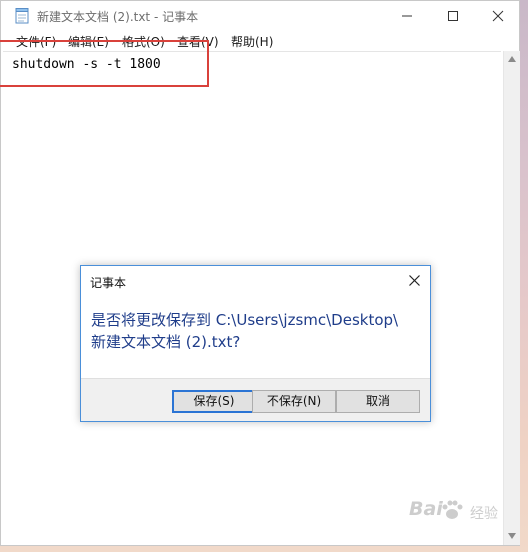  What do you see at coordinates (118, 17) in the screenshot?
I see `window-title: 新建文本文档 (2).txt - 记事本` at bounding box center [118, 17].